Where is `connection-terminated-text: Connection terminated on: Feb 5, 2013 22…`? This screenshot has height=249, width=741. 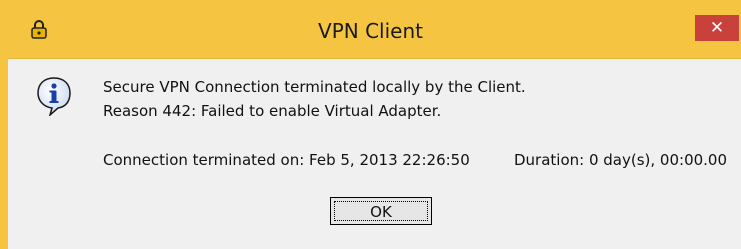 connection-terminated-text: Connection terminated on: Feb 5, 2013 22… is located at coordinates (286, 160).